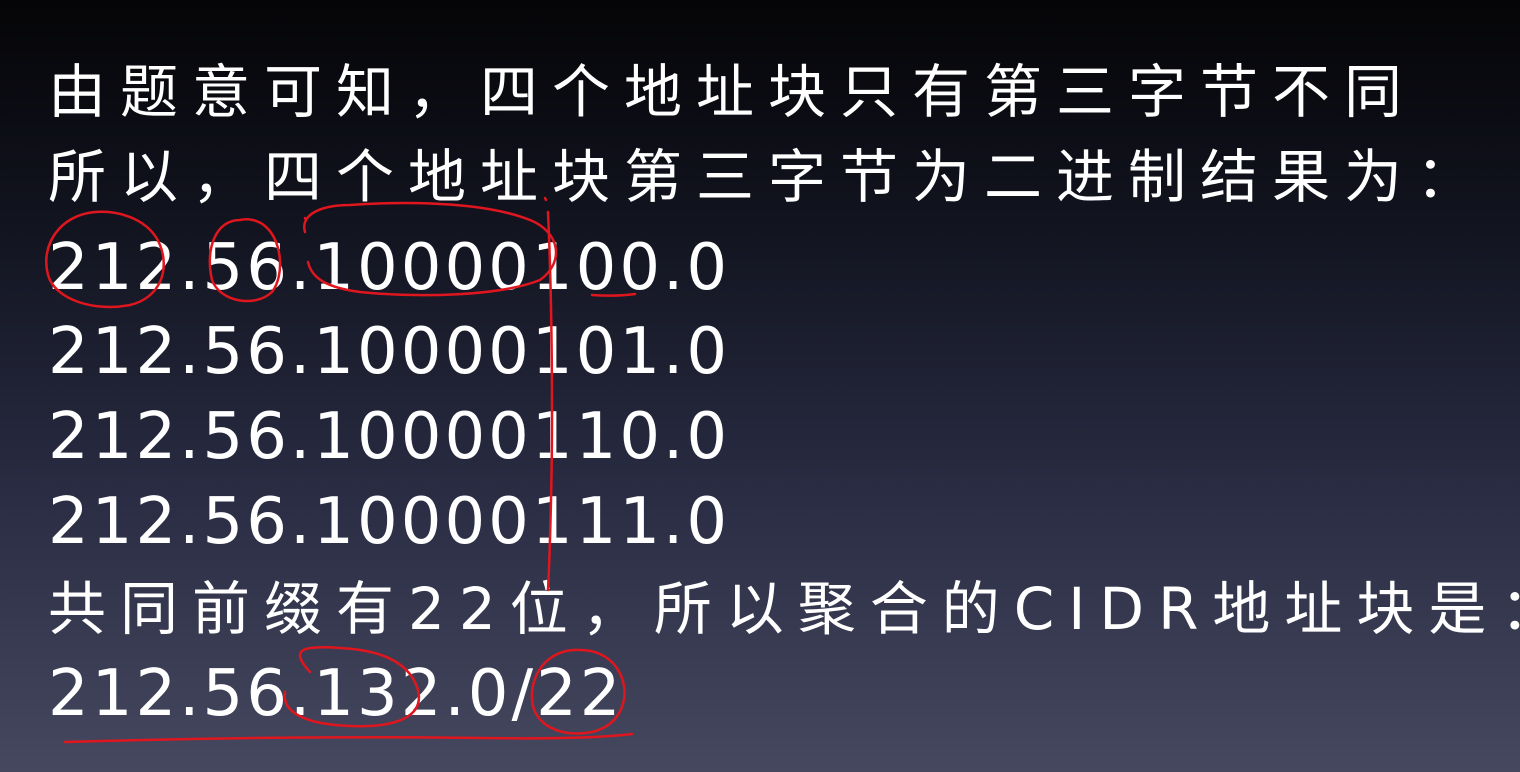 This screenshot has height=772, width=1520. Describe the element at coordinates (336, 694) in the screenshot. I see `cidr-result: 212.56.132.0/22` at that location.